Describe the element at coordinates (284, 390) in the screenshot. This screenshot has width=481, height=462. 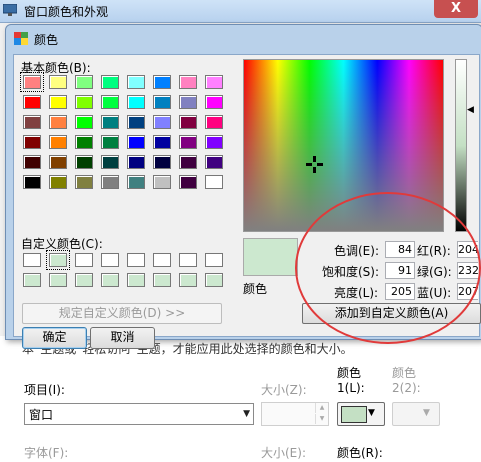
I see `size-label: 大小(Z):` at that location.